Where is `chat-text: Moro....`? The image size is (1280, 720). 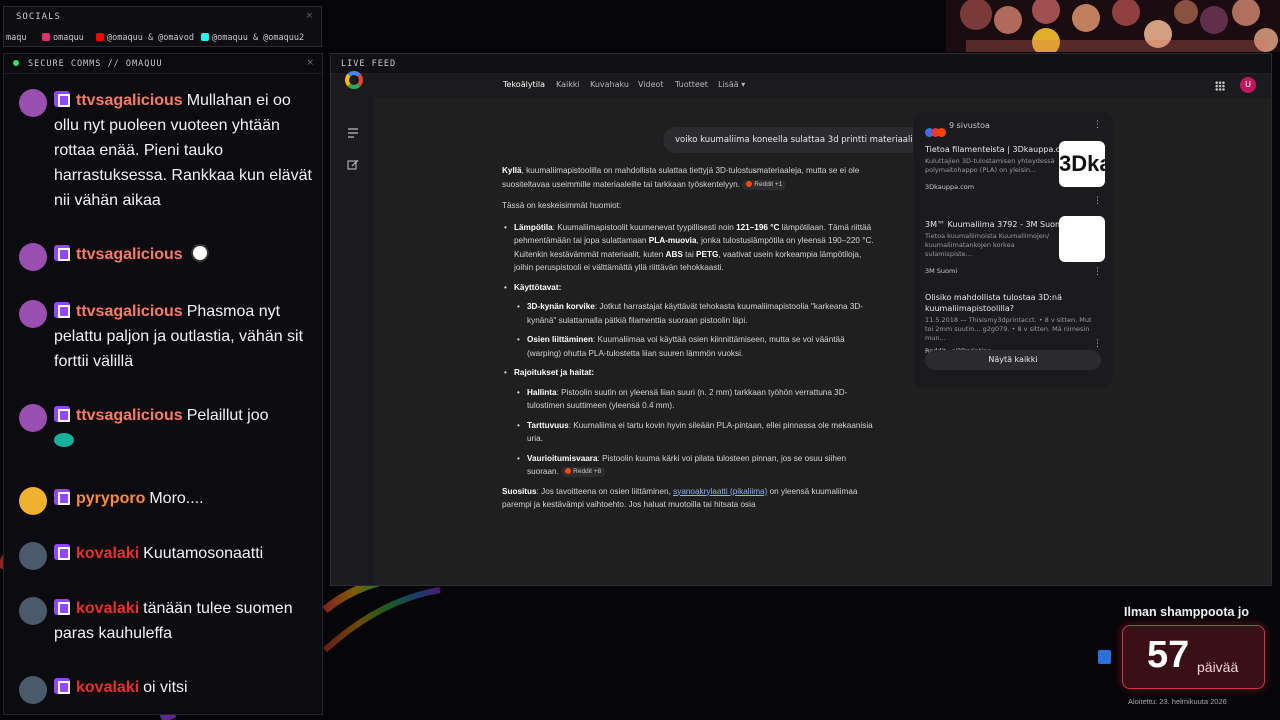 chat-text: Moro.... is located at coordinates (176, 498).